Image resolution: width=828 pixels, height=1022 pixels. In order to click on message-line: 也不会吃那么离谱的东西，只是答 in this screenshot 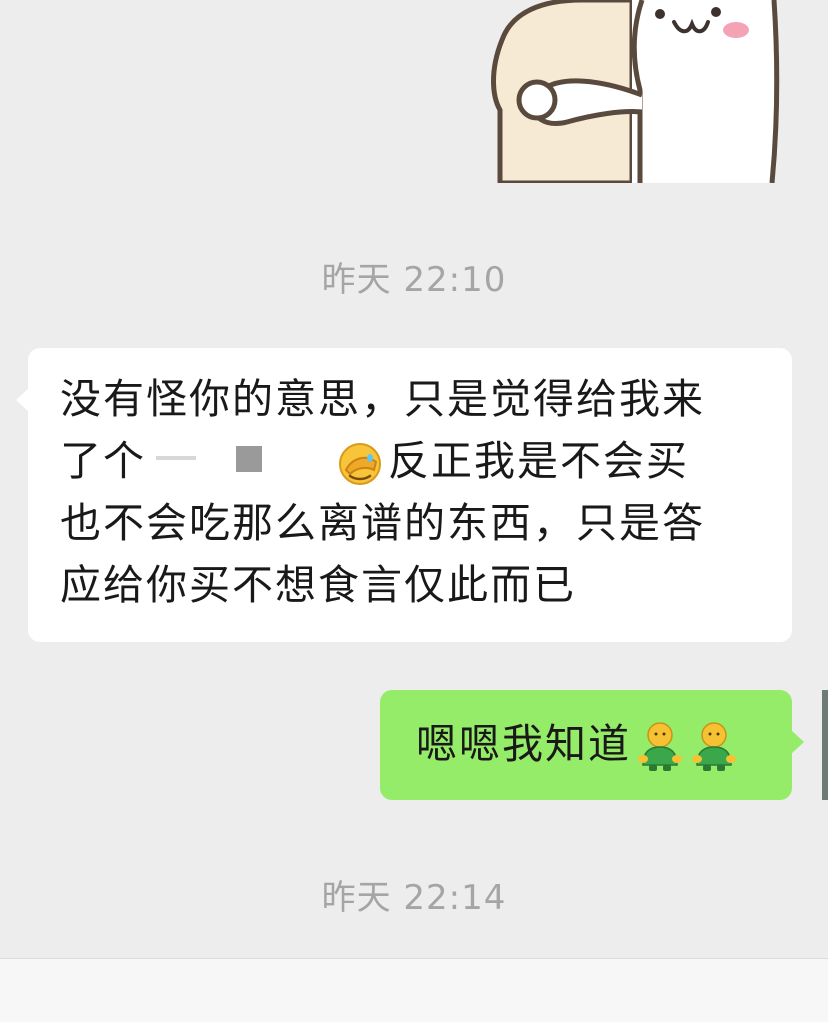, I will do `click(382, 523)`.